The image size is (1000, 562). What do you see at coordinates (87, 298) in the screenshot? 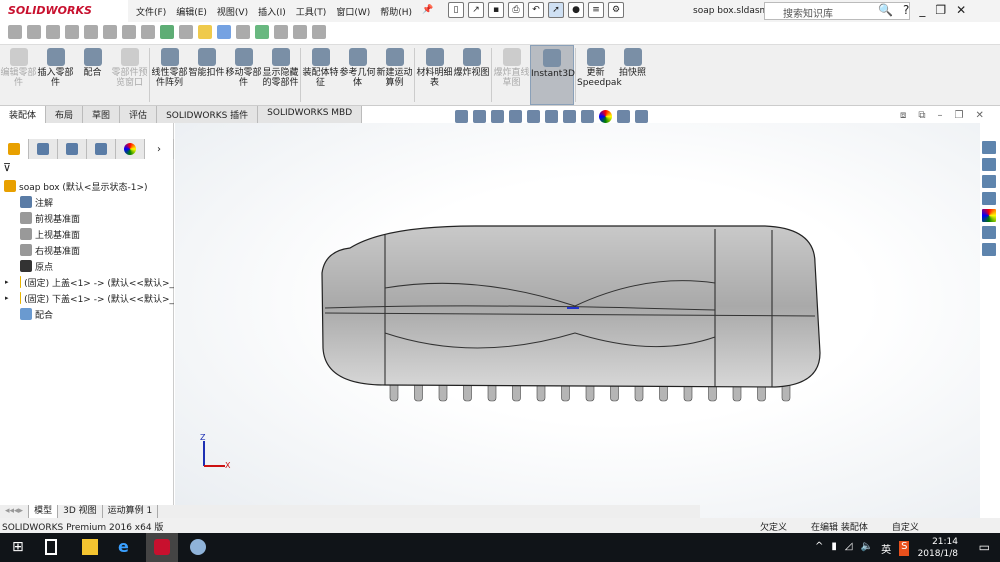
I see `tree-item: ▸ (固定) 下盖<1> -> (默认<<默认>_` at bounding box center [87, 298].